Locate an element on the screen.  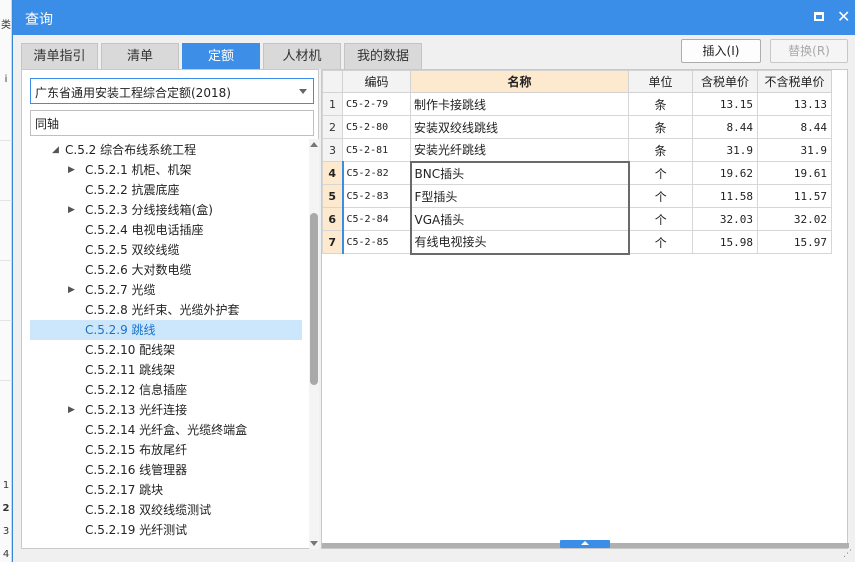
tree-node: C.5.2.2 抗震底座 is located at coordinates (166, 190).